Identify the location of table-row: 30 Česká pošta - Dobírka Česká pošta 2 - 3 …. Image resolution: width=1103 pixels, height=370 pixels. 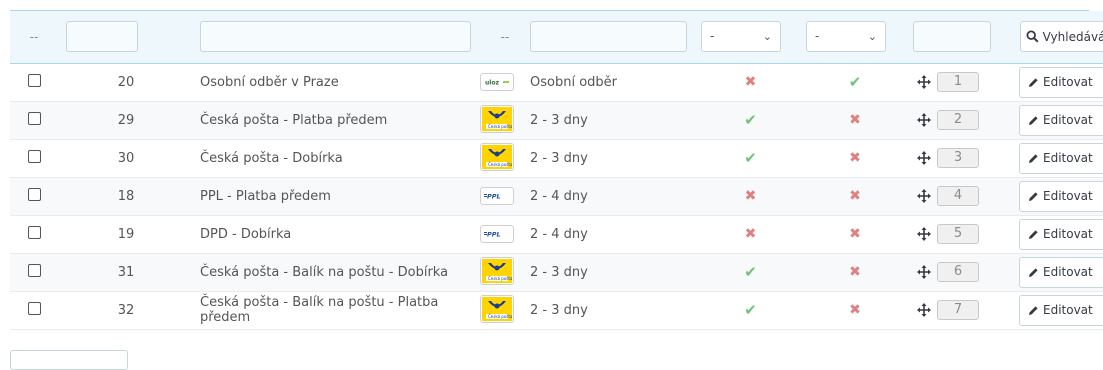
(556, 158).